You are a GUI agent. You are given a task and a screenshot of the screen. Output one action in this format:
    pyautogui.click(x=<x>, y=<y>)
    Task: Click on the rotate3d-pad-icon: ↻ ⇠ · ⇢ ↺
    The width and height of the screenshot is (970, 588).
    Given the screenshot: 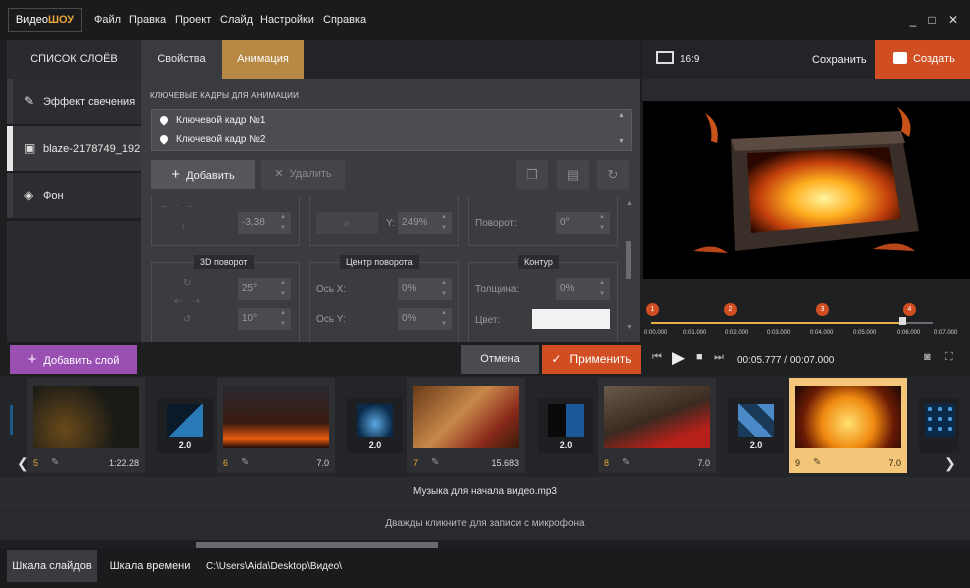 What is the action you would take?
    pyautogui.click(x=187, y=302)
    